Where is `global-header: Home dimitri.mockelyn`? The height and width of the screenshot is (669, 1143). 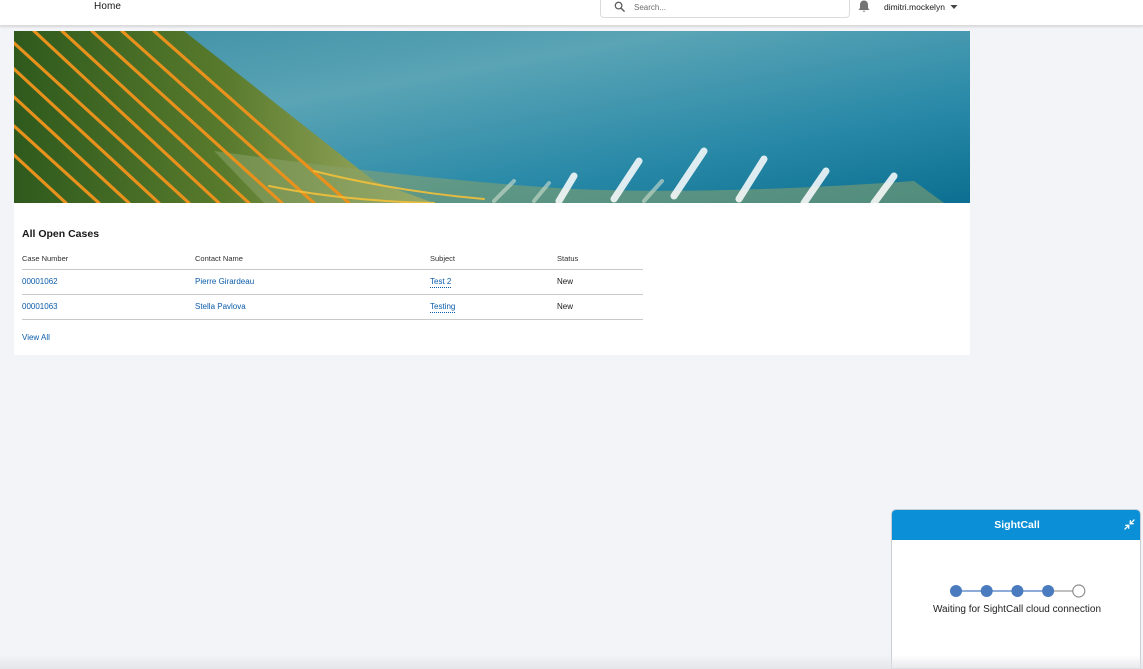 global-header: Home dimitri.mockelyn is located at coordinates (571, 13).